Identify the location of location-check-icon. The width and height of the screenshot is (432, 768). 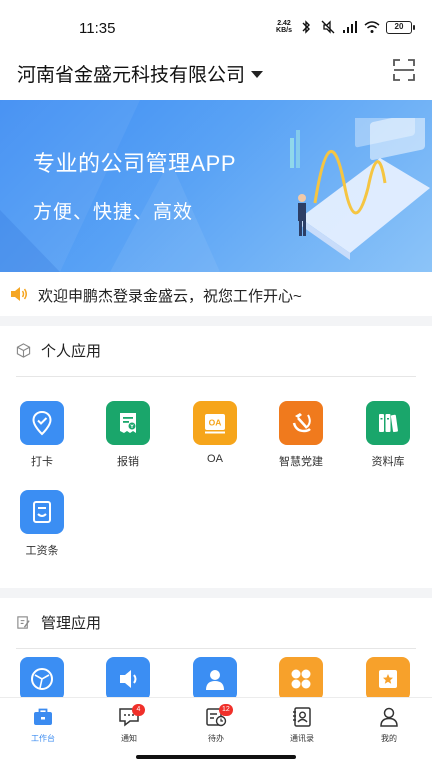
(42, 423).